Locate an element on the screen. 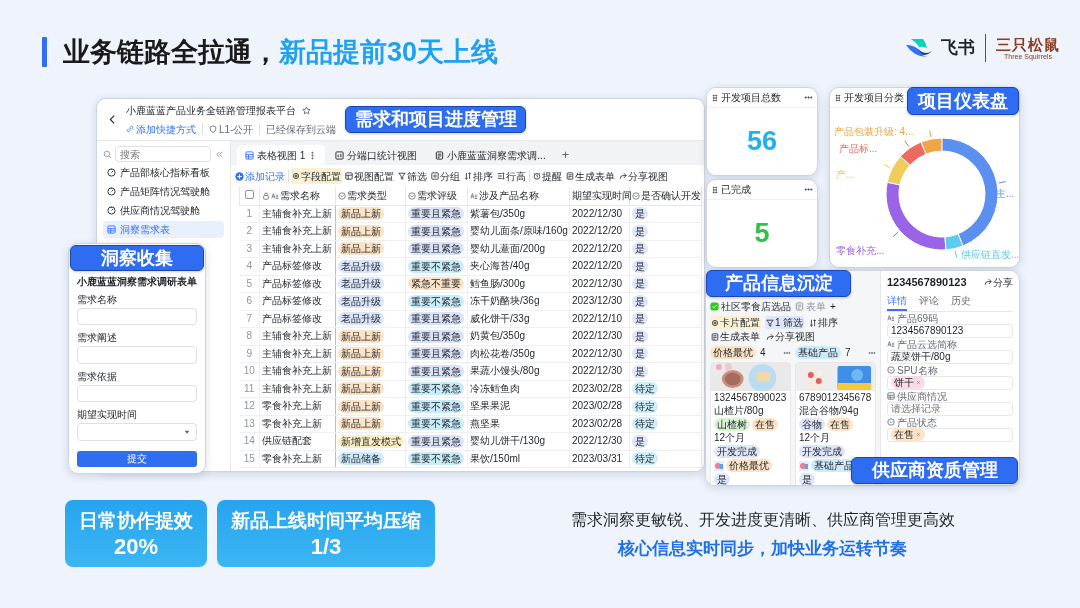 This screenshot has width=1080, height=608. input-field: 蔬菜饼干/80g is located at coordinates (950, 356).